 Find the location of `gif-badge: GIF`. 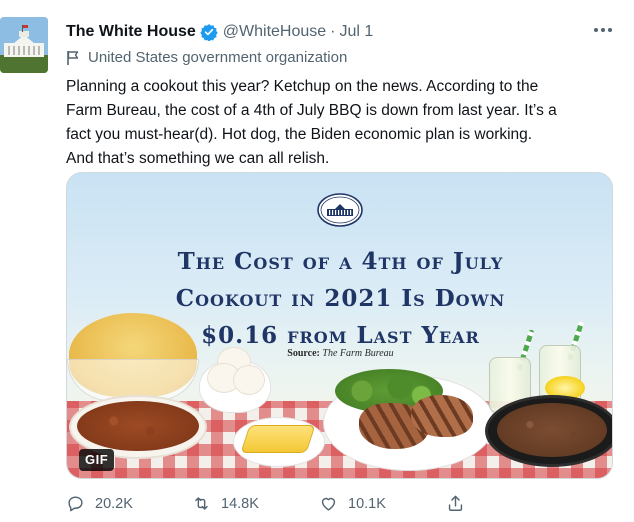

gif-badge: GIF is located at coordinates (97, 460).